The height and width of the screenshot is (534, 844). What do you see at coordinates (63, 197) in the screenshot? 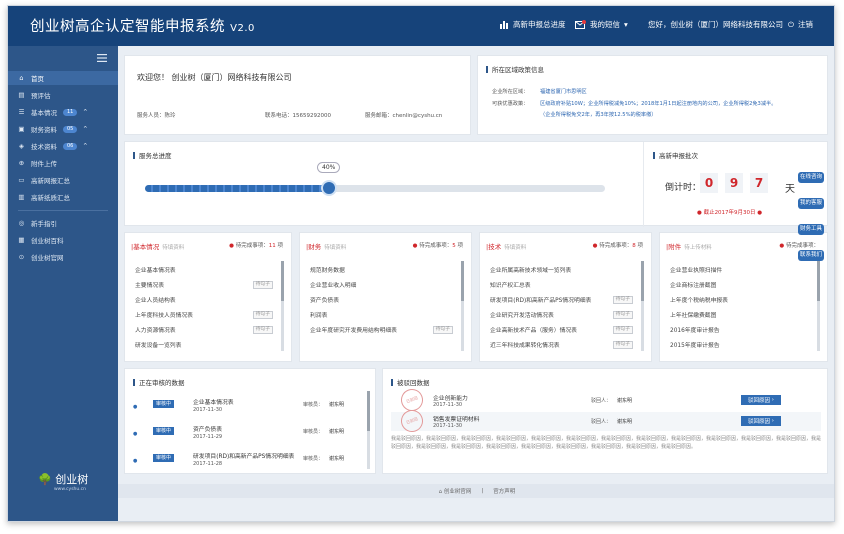
I see `sidebar-item-paper-summary: ▥ 高新纸质汇总` at bounding box center [63, 197].